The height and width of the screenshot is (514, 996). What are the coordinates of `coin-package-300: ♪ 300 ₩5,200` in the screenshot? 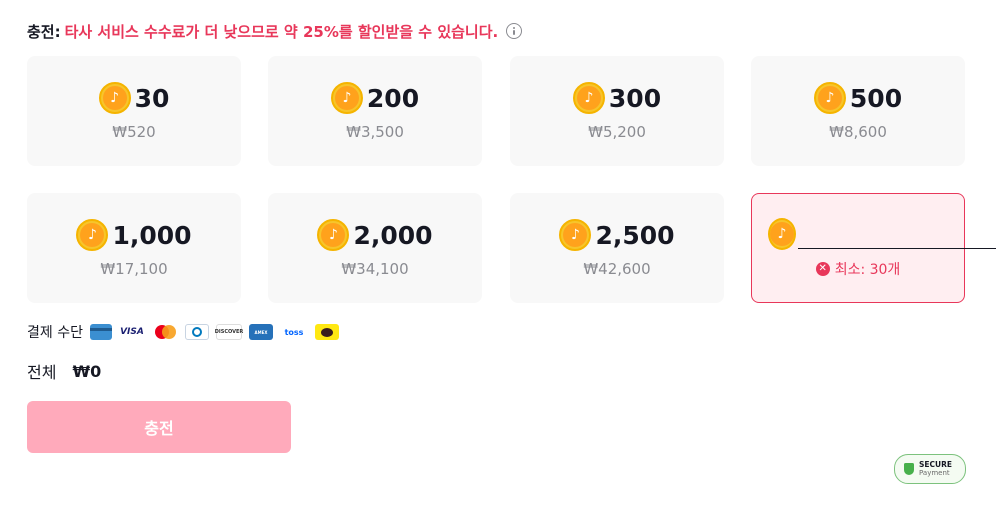 It's located at (617, 111).